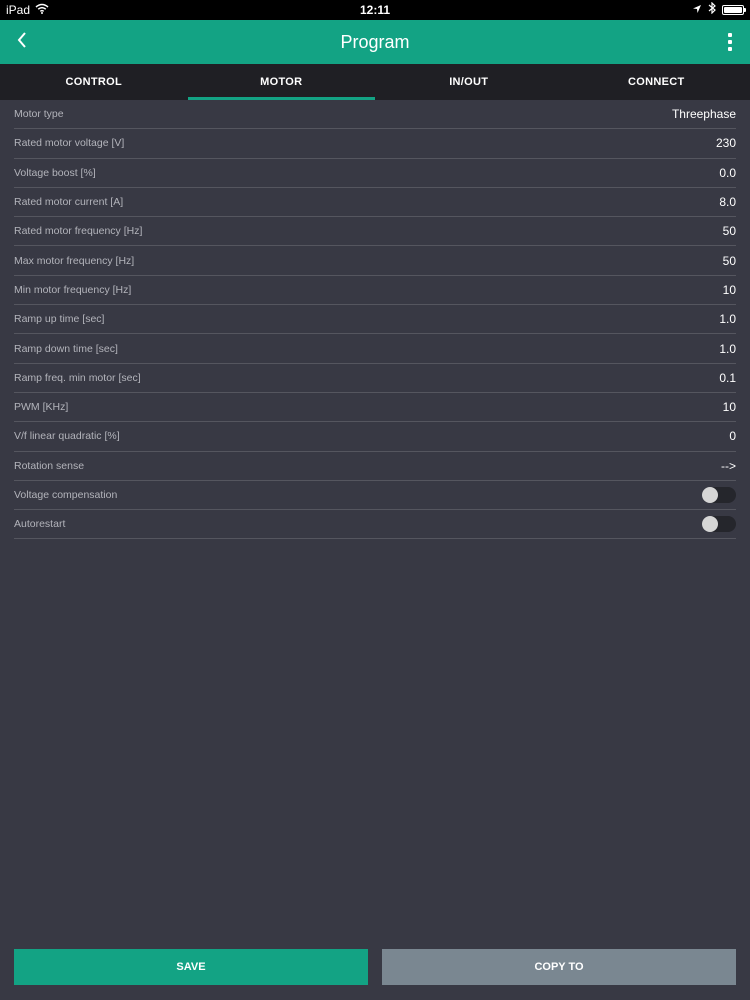 The width and height of the screenshot is (750, 1000). What do you see at coordinates (77, 377) in the screenshot?
I see `setting-label: Ramp freq. min motor [sec]` at bounding box center [77, 377].